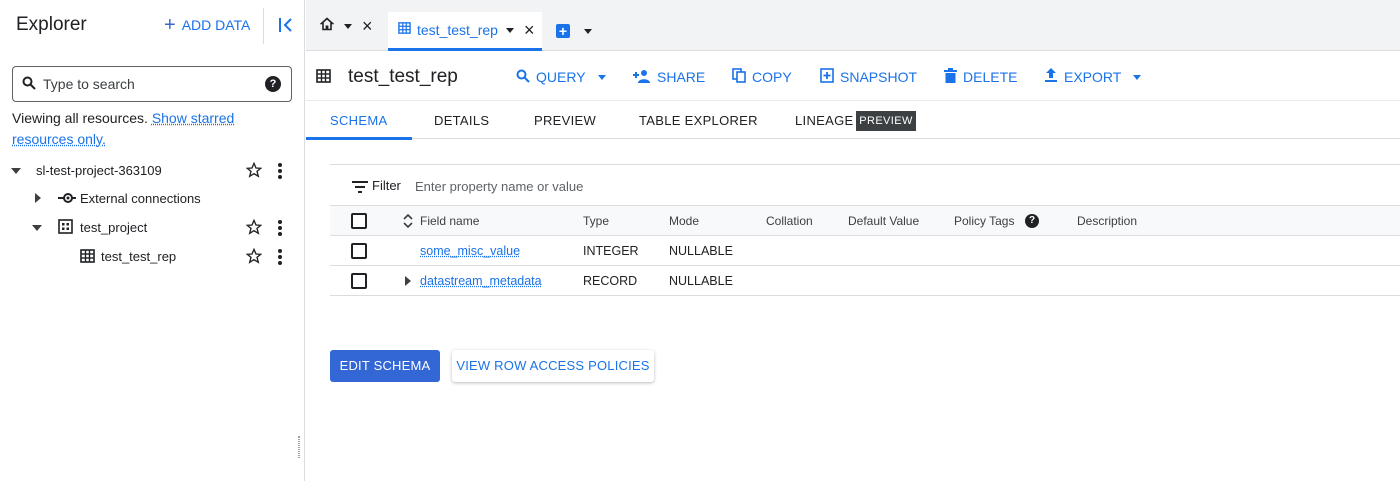  What do you see at coordinates (865, 281) in the screenshot?
I see `table-row: datastream_metadata RECORD NULLABLE` at bounding box center [865, 281].